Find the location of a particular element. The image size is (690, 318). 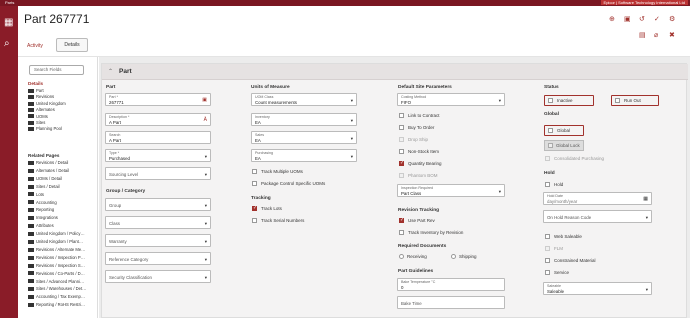

related-page-link: Alternates / Detail is located at coordinates (48, 170).